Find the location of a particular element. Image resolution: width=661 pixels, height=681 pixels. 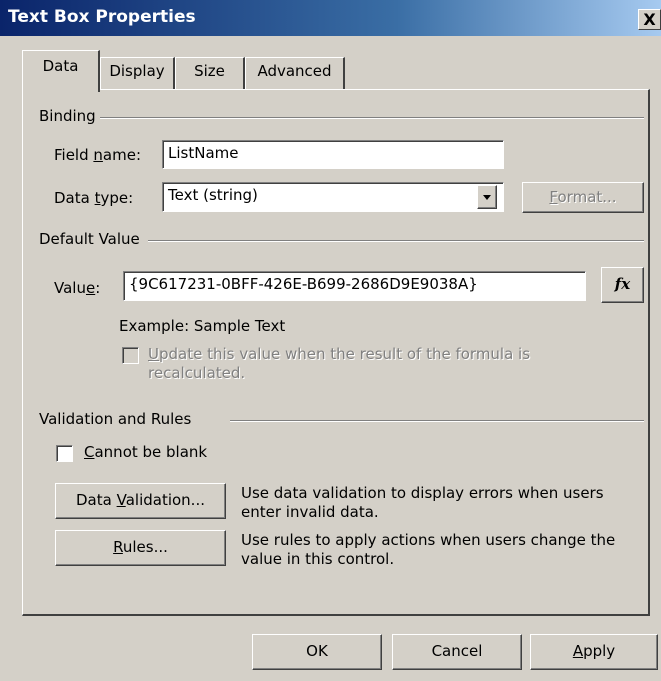

default-value-group-label: Default Value is located at coordinates (91, 239).